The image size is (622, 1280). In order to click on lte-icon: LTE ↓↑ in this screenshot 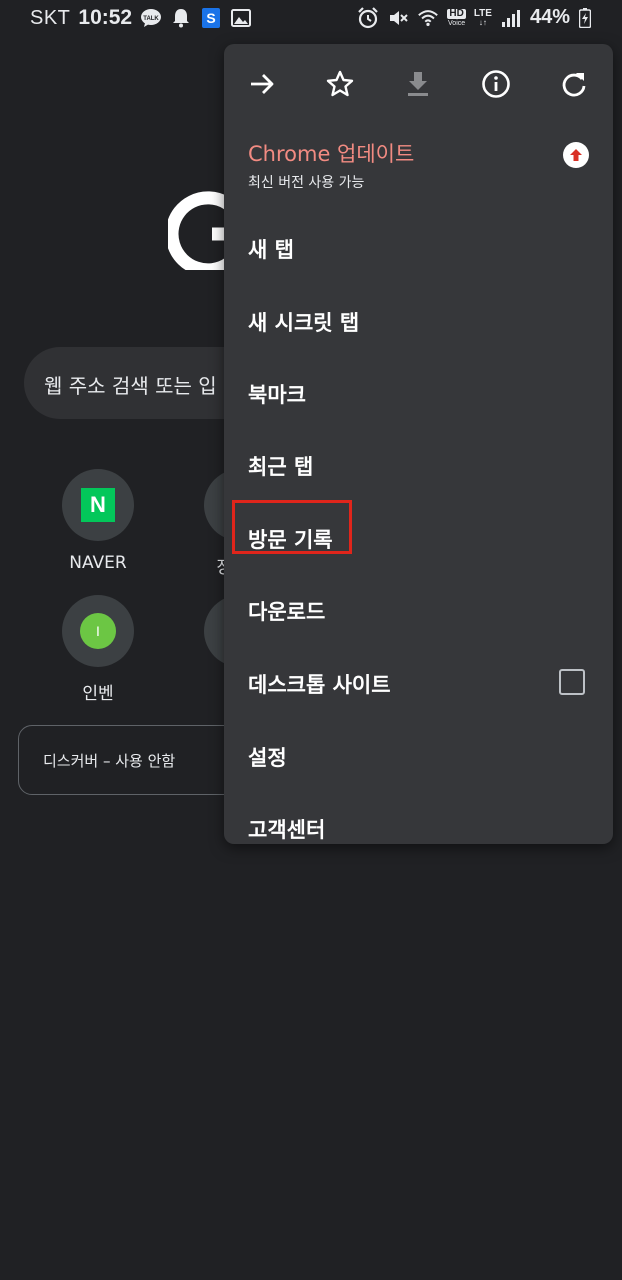, I will do `click(482, 17)`.